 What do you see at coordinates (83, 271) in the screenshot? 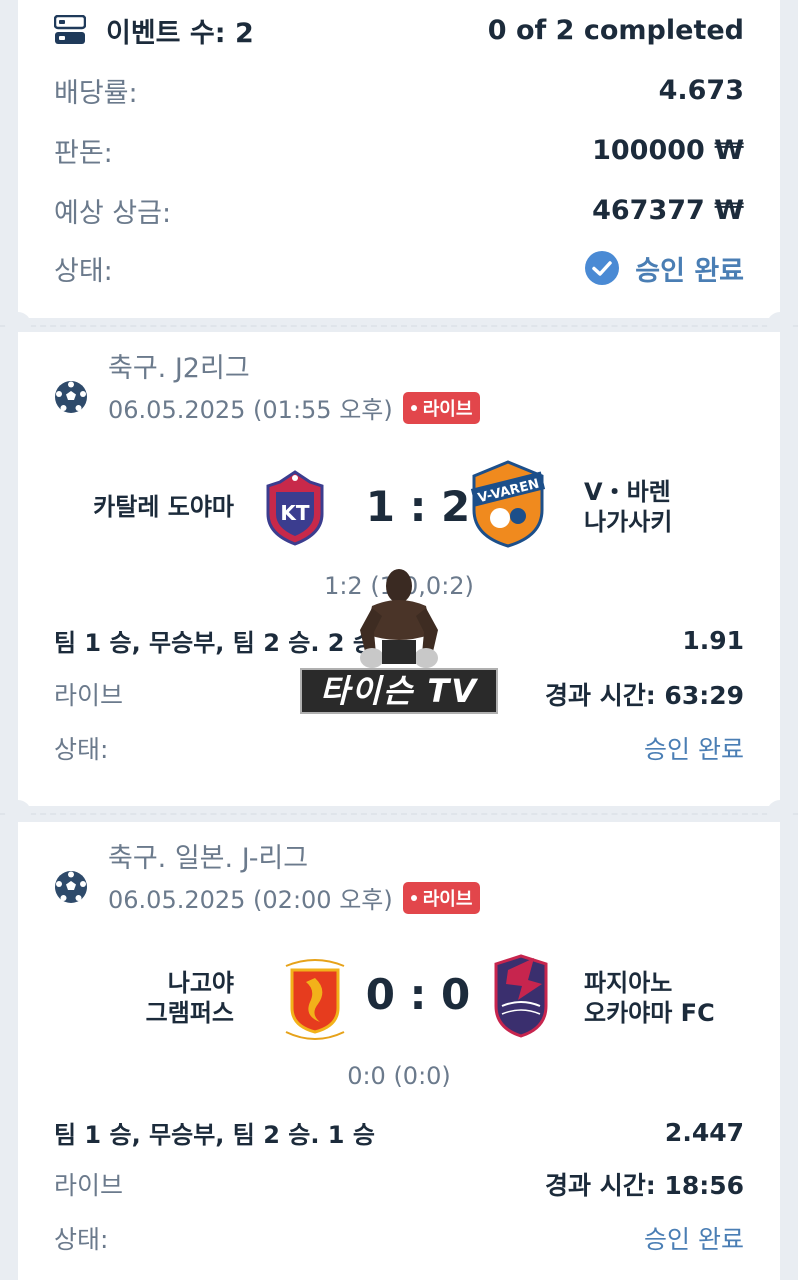
I see `status-label: 상태:` at bounding box center [83, 271].